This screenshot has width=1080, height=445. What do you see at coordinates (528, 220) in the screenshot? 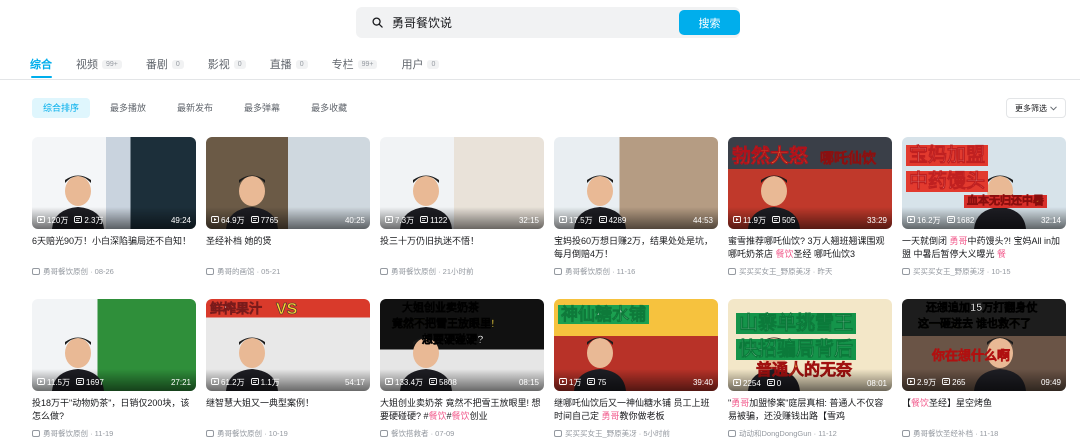
I see `video-duration: 32:15` at bounding box center [528, 220].